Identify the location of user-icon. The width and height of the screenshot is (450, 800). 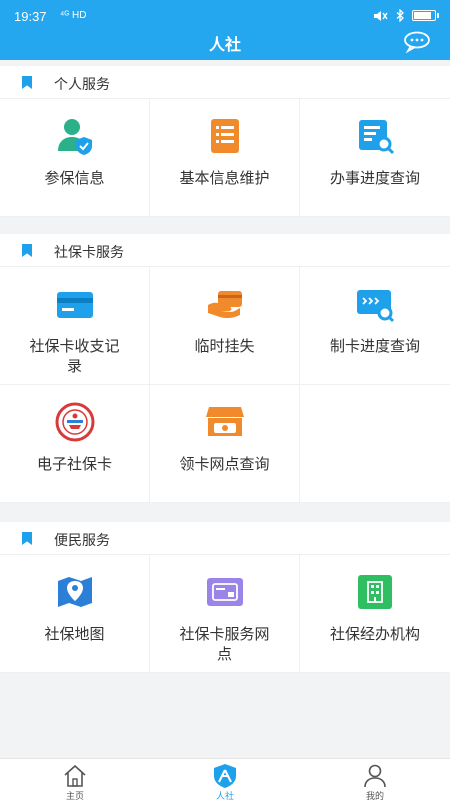
(375, 776).